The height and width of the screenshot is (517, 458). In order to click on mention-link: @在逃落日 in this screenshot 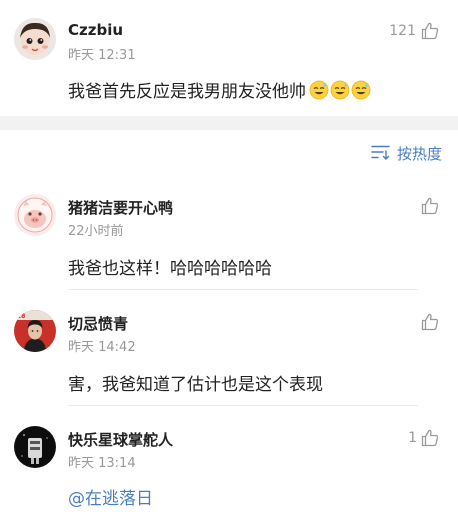, I will do `click(110, 496)`.